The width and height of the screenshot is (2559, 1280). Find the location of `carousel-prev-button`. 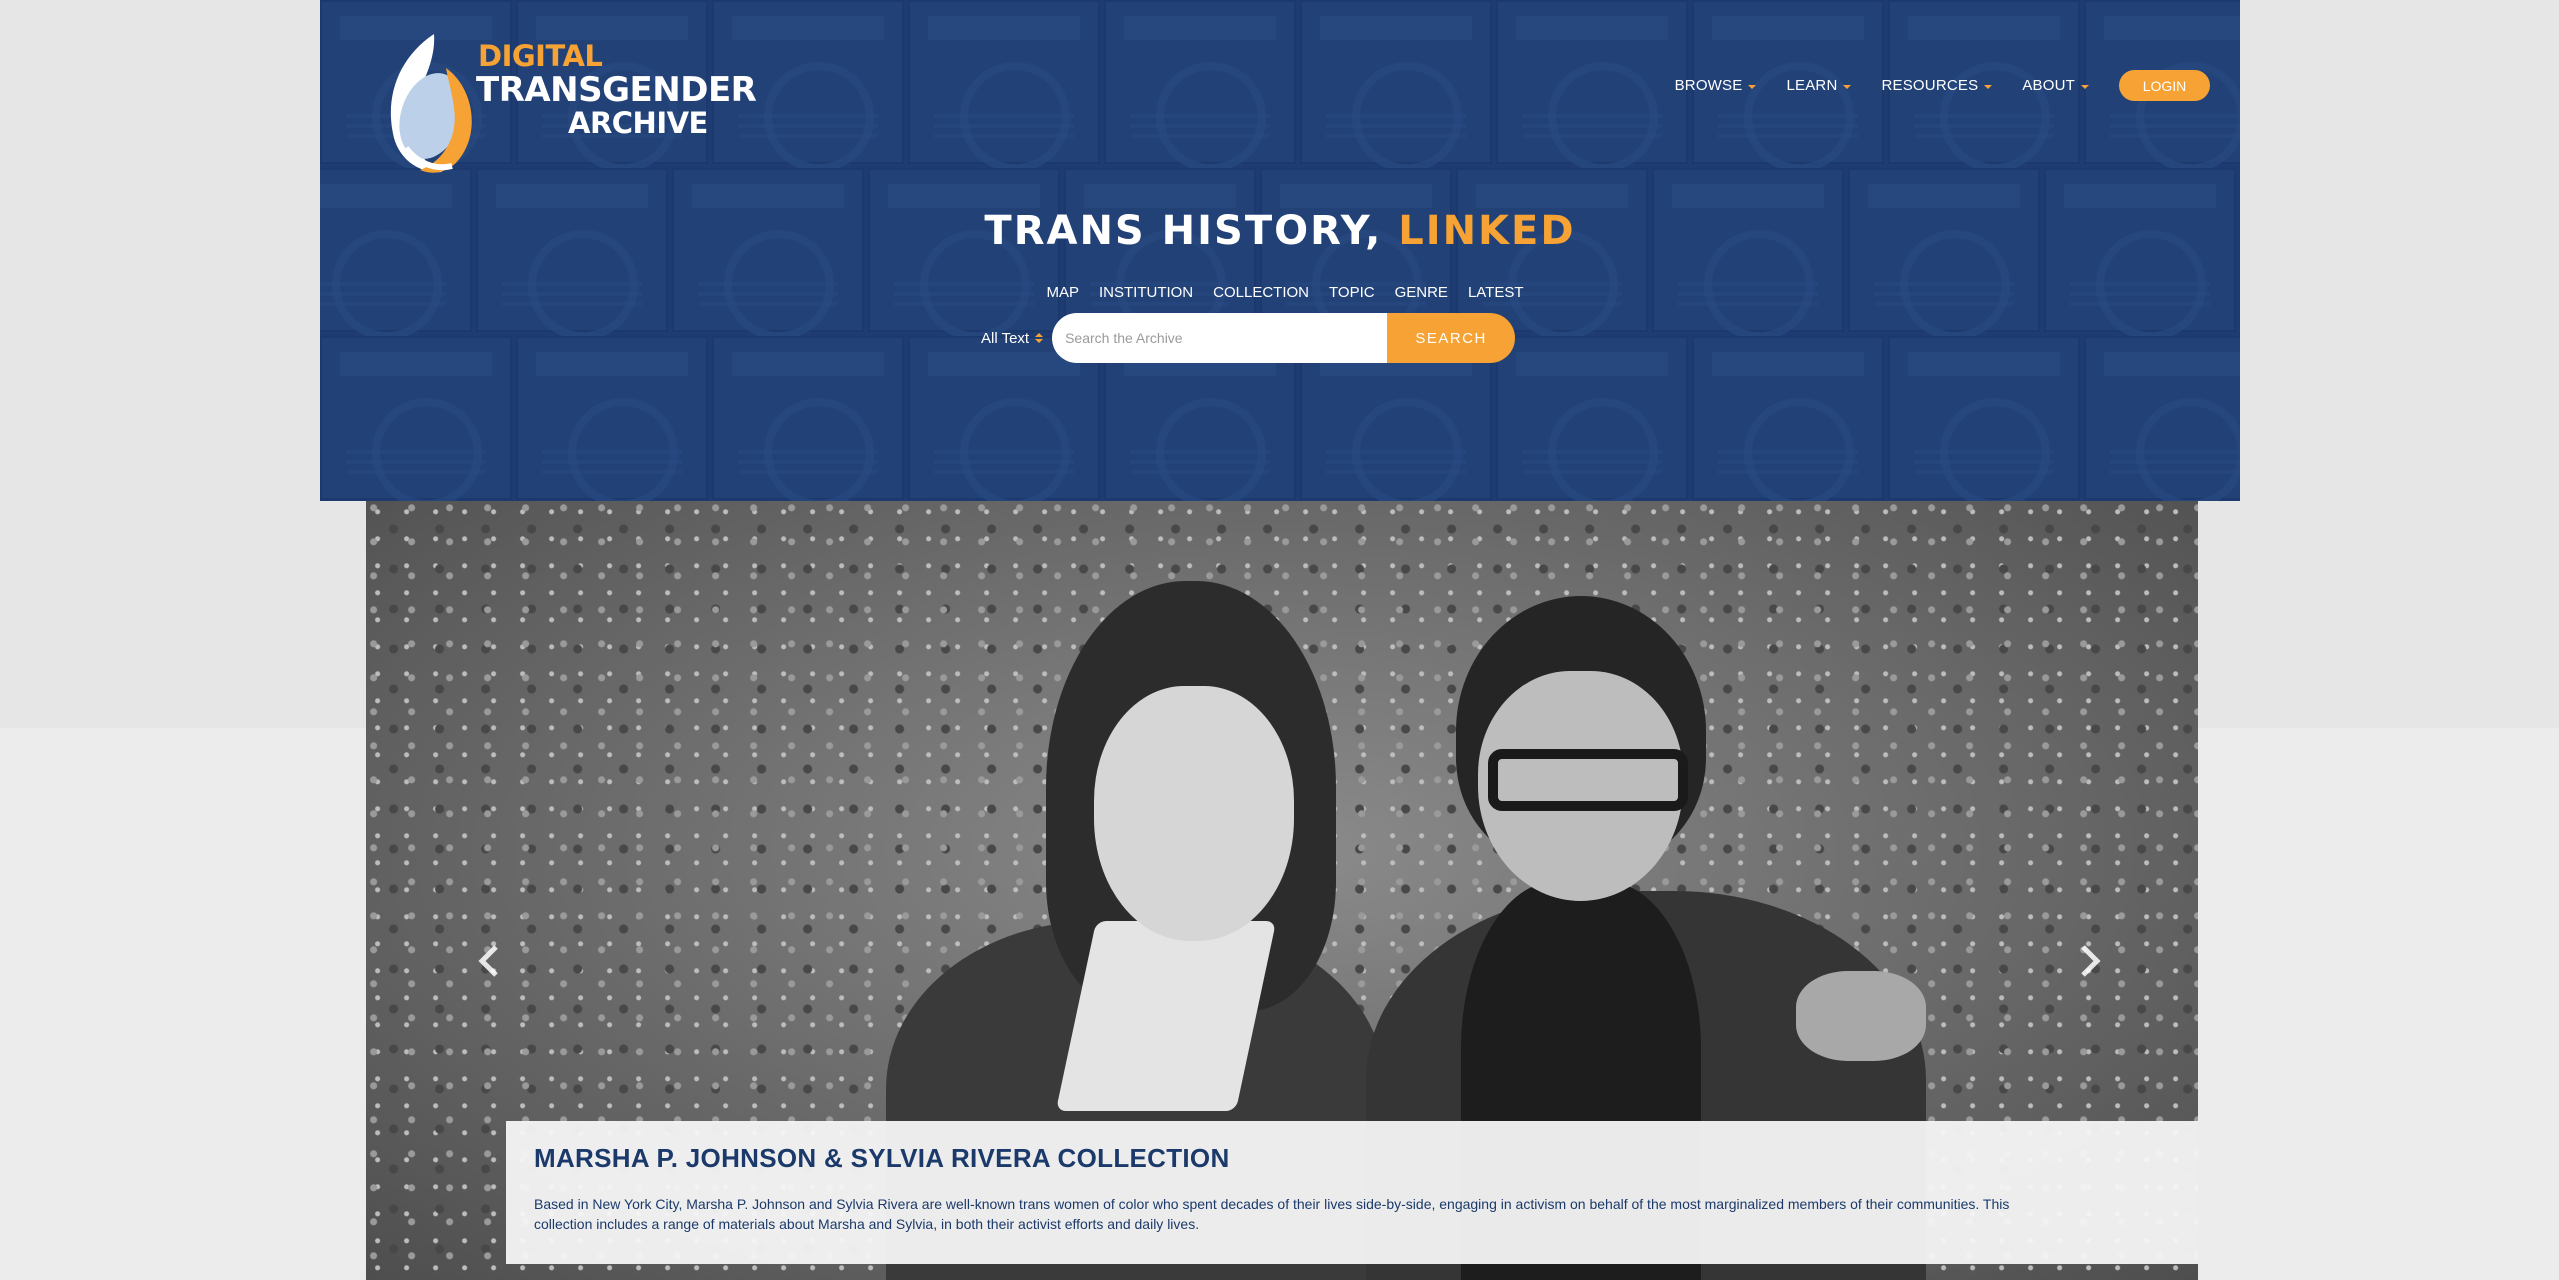

carousel-prev-button is located at coordinates (489, 961).